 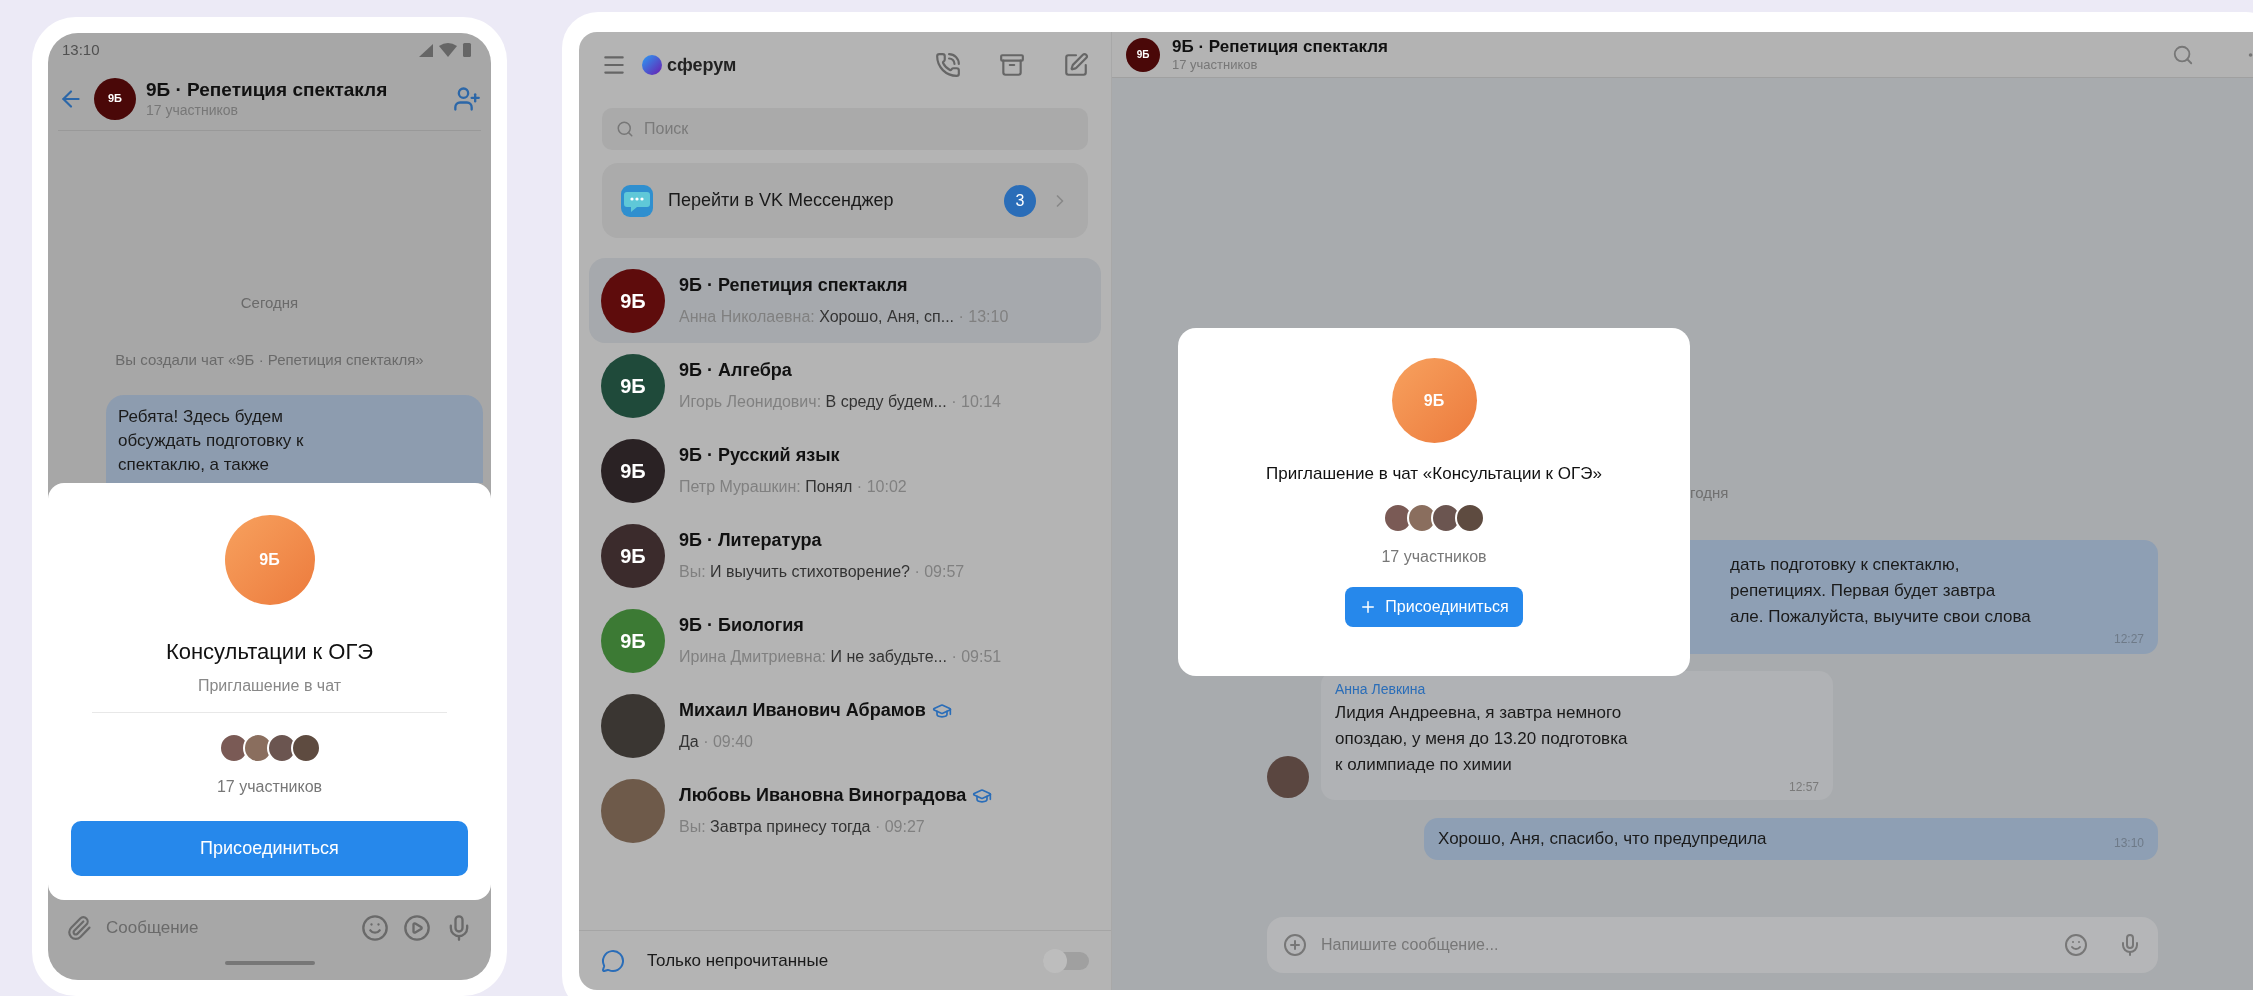 What do you see at coordinates (1482, 739) in the screenshot?
I see `message-line: опоздаю, у меня до 13.20 подготовка` at bounding box center [1482, 739].